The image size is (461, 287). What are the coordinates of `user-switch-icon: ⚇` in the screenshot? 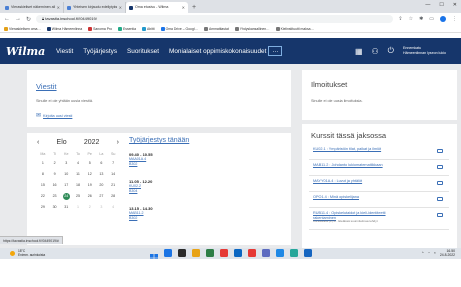 It's located at (375, 51).